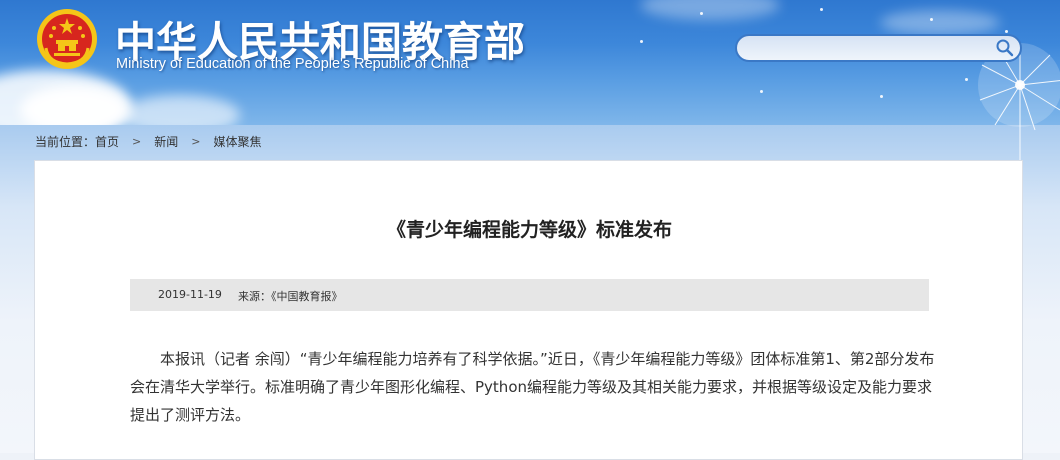  What do you see at coordinates (1005, 48) in the screenshot?
I see `search-icon` at bounding box center [1005, 48].